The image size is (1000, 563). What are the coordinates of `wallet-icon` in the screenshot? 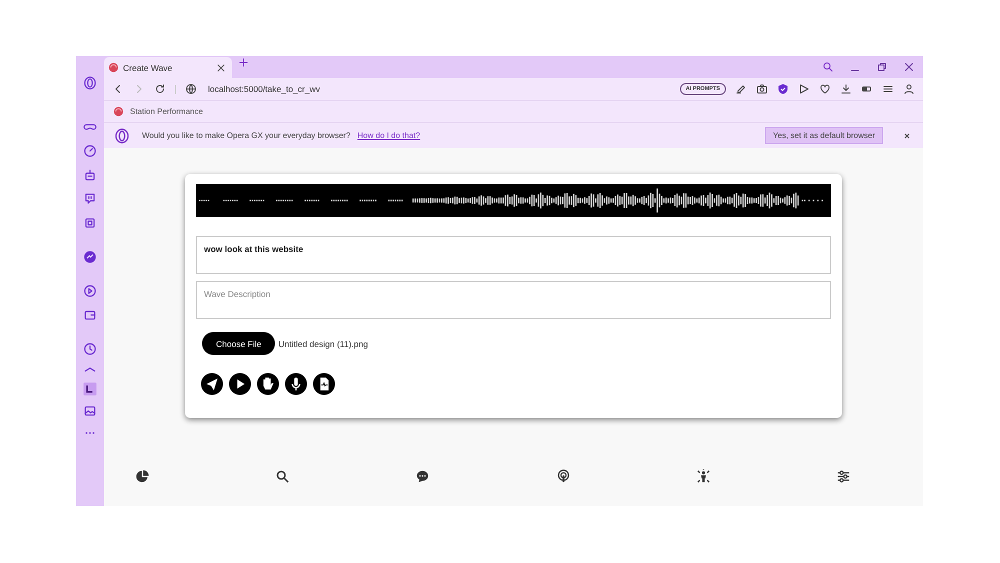 It's located at (90, 315).